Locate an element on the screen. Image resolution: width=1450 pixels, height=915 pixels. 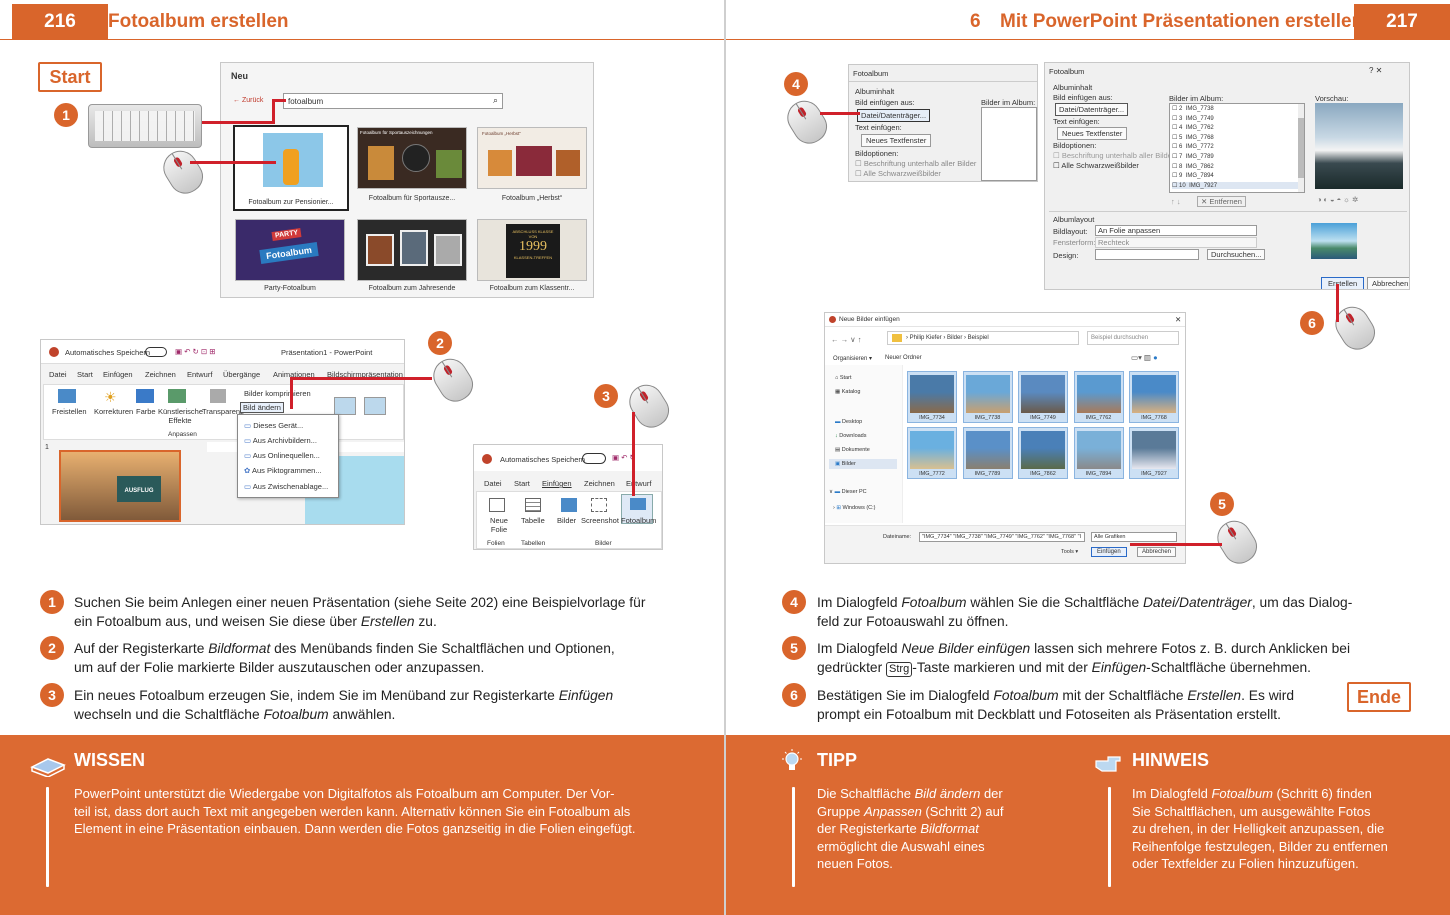
file-thumbnail: IMG_7862 is located at coordinates (1043, 453).